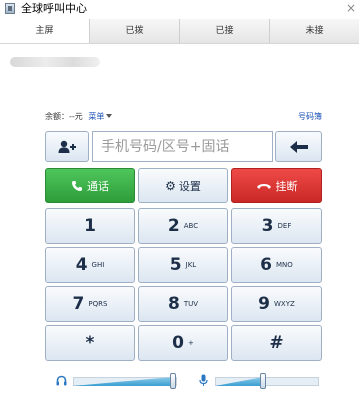  I want to click on key-digit: 3, so click(267, 226).